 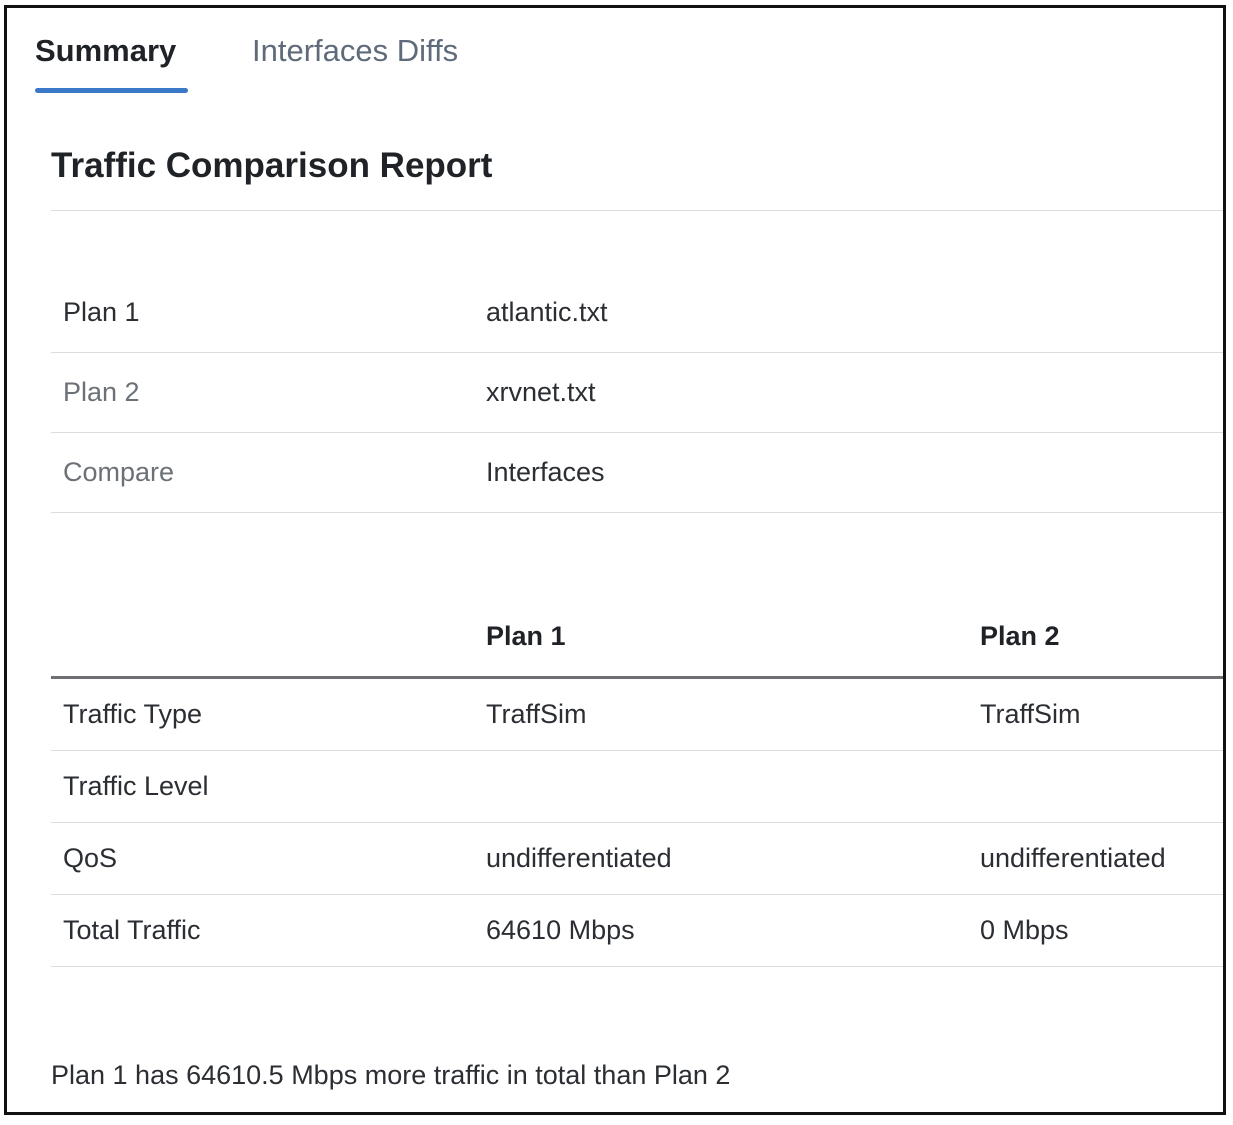 What do you see at coordinates (101, 312) in the screenshot?
I see `info-label-plan1: Plan 1` at bounding box center [101, 312].